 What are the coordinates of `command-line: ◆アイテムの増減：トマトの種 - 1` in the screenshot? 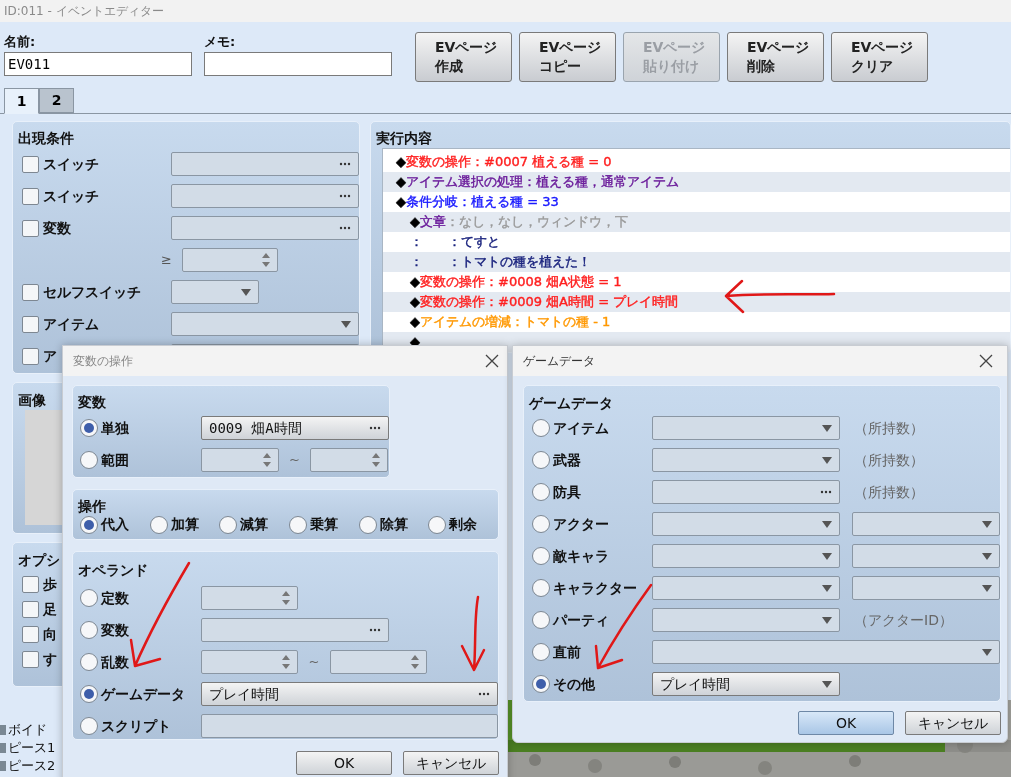 It's located at (510, 322).